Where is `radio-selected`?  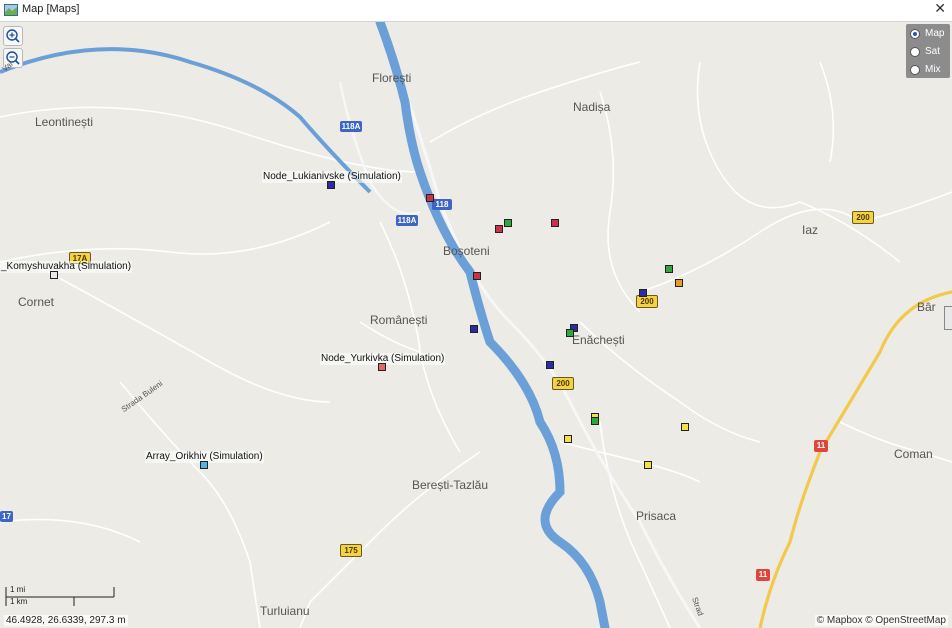
radio-selected is located at coordinates (915, 34).